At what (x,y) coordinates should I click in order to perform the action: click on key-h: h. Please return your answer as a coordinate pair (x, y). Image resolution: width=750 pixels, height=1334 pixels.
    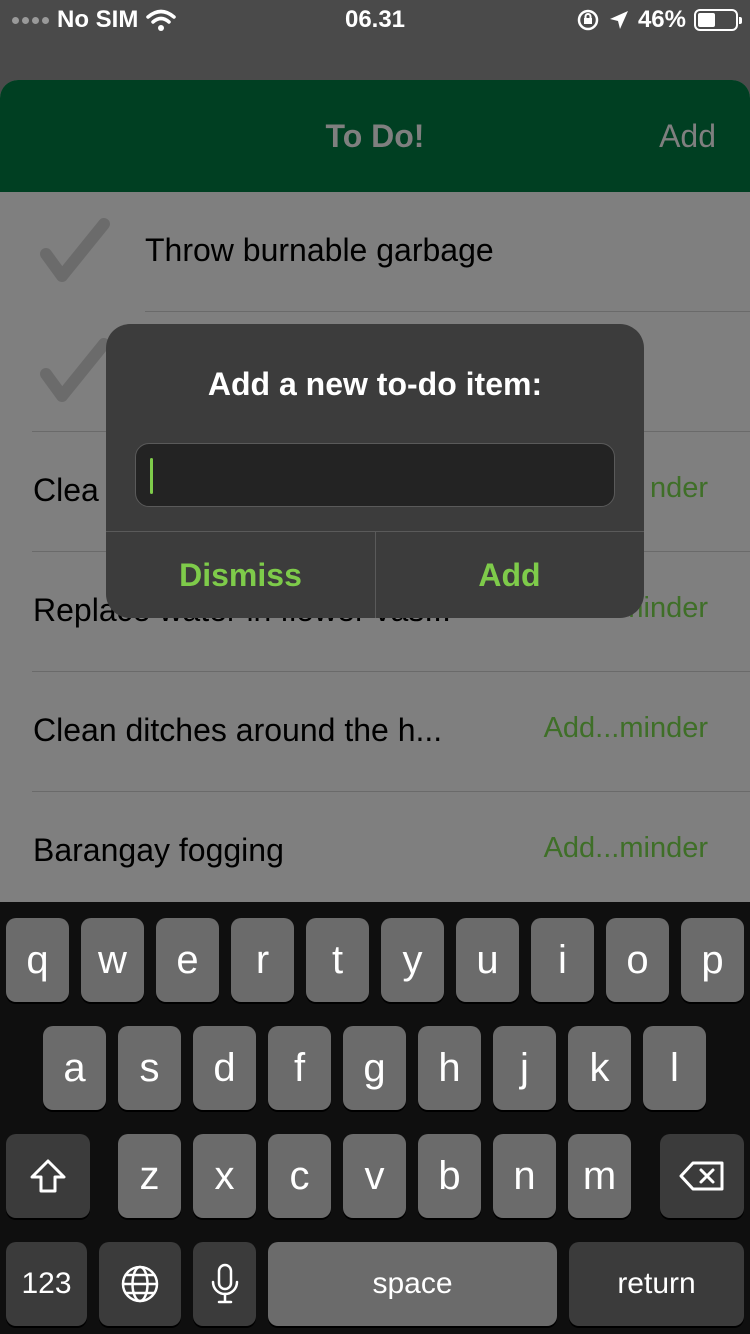
    Looking at the image, I should click on (449, 1068).